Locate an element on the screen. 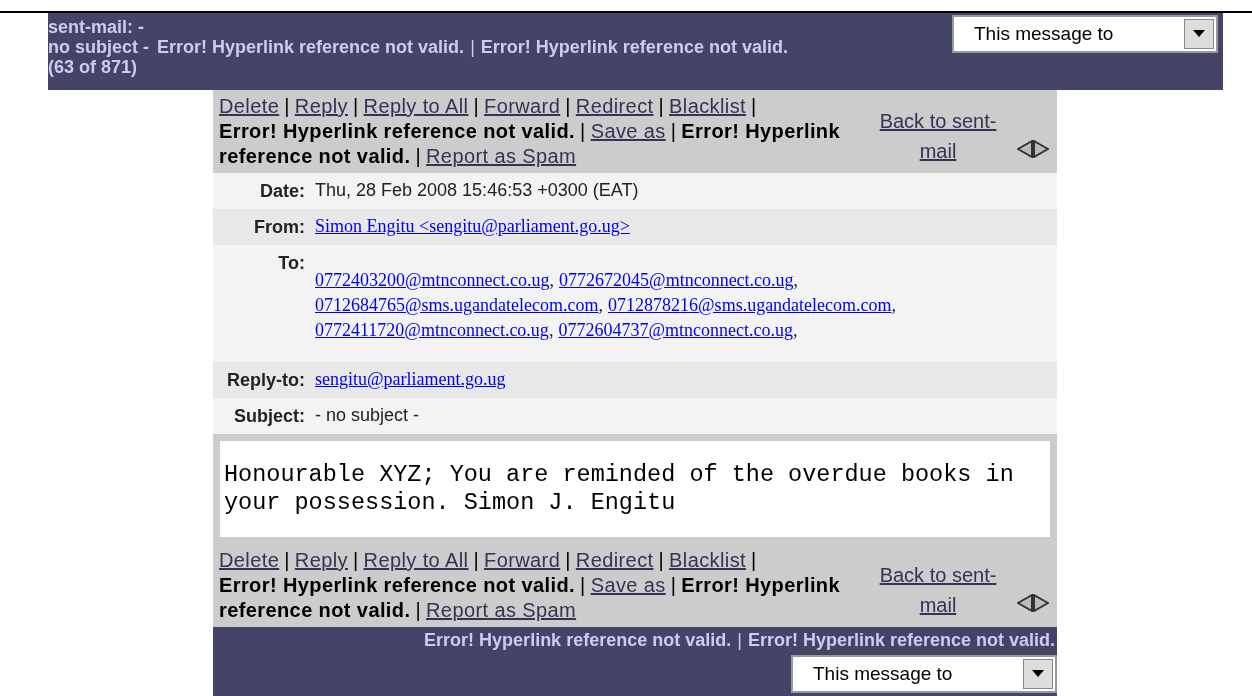 The height and width of the screenshot is (696, 1252). folder-title: sent-mail: - is located at coordinates (96, 27).